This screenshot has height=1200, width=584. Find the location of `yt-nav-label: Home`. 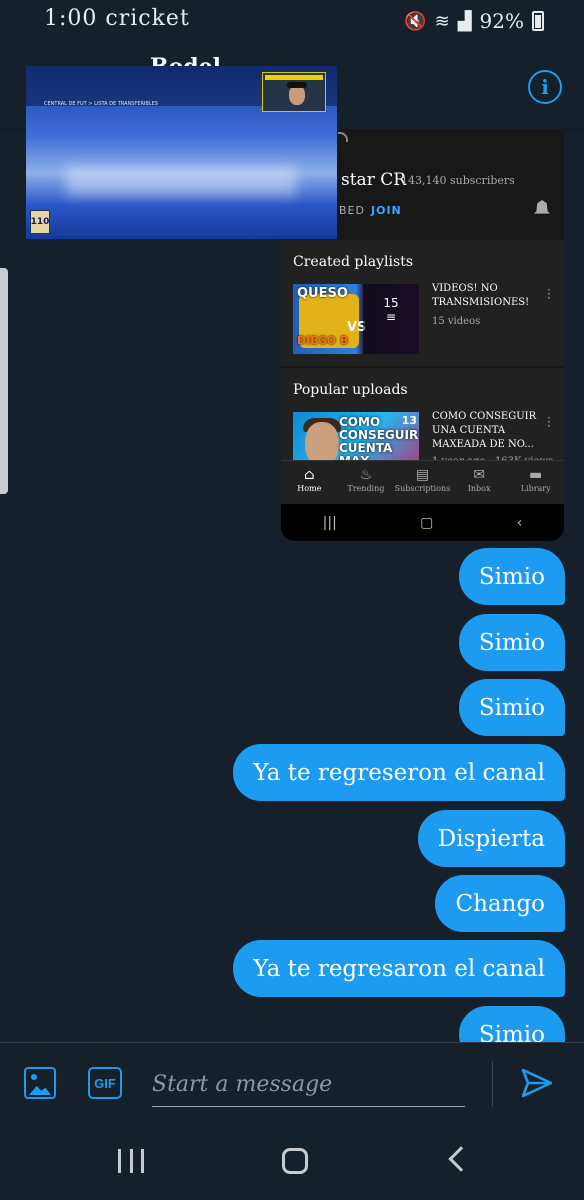

yt-nav-label: Home is located at coordinates (309, 488).